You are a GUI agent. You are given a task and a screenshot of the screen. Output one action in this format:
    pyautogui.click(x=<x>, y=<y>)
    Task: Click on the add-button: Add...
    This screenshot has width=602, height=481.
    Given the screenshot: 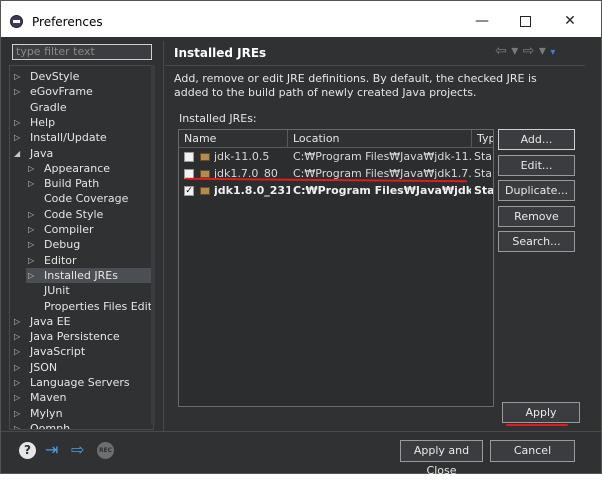 What is the action you would take?
    pyautogui.click(x=536, y=139)
    